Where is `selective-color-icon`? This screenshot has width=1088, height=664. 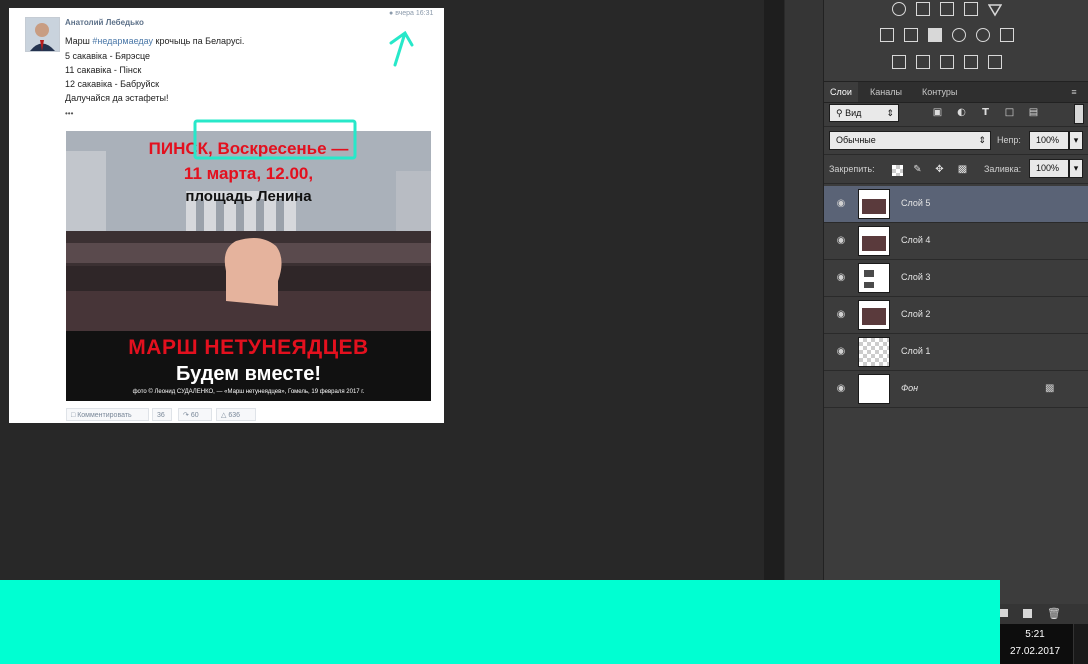
selective-color-icon is located at coordinates (971, 62).